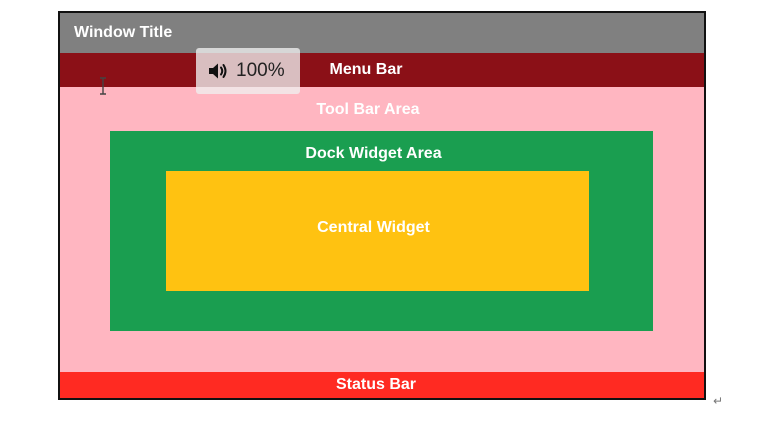 The image size is (780, 433). Describe the element at coordinates (376, 384) in the screenshot. I see `status-bar-label: Status Bar` at that location.